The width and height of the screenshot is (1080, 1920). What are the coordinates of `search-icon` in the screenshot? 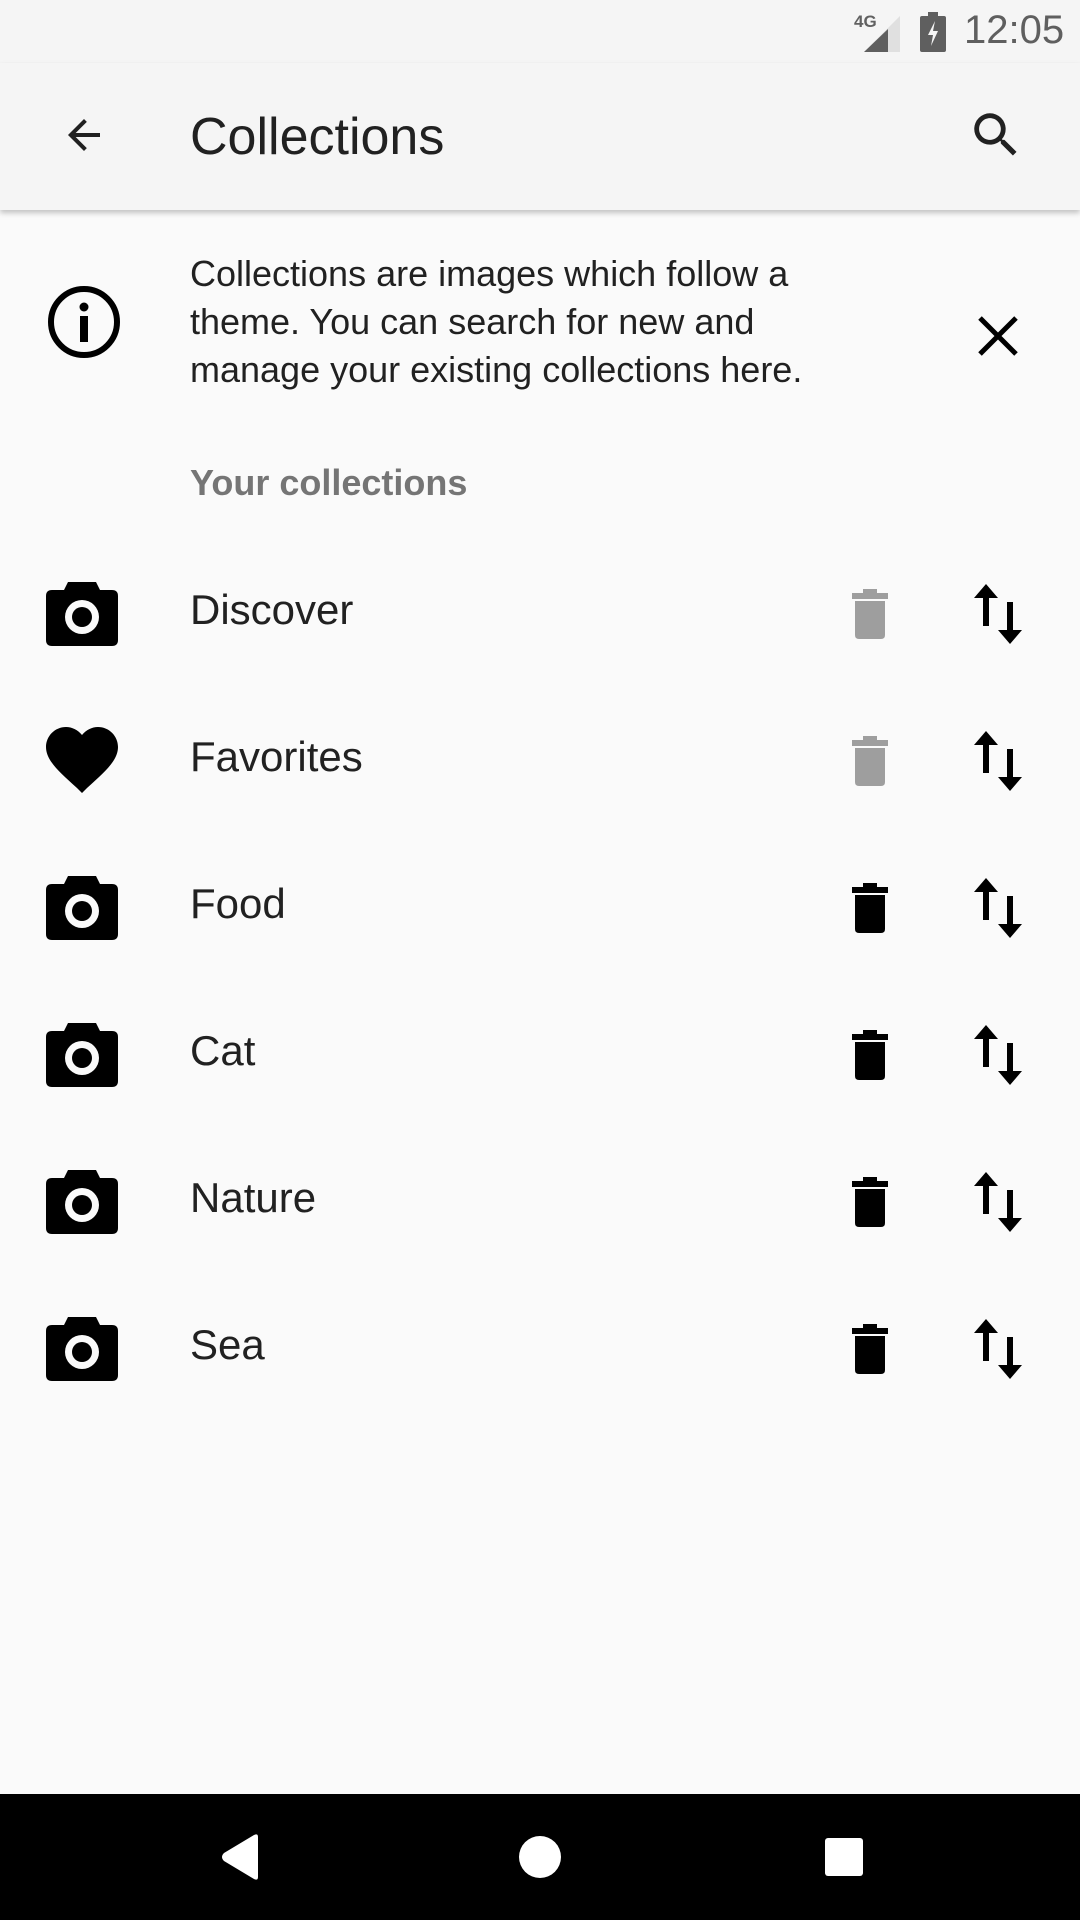 It's located at (995, 134).